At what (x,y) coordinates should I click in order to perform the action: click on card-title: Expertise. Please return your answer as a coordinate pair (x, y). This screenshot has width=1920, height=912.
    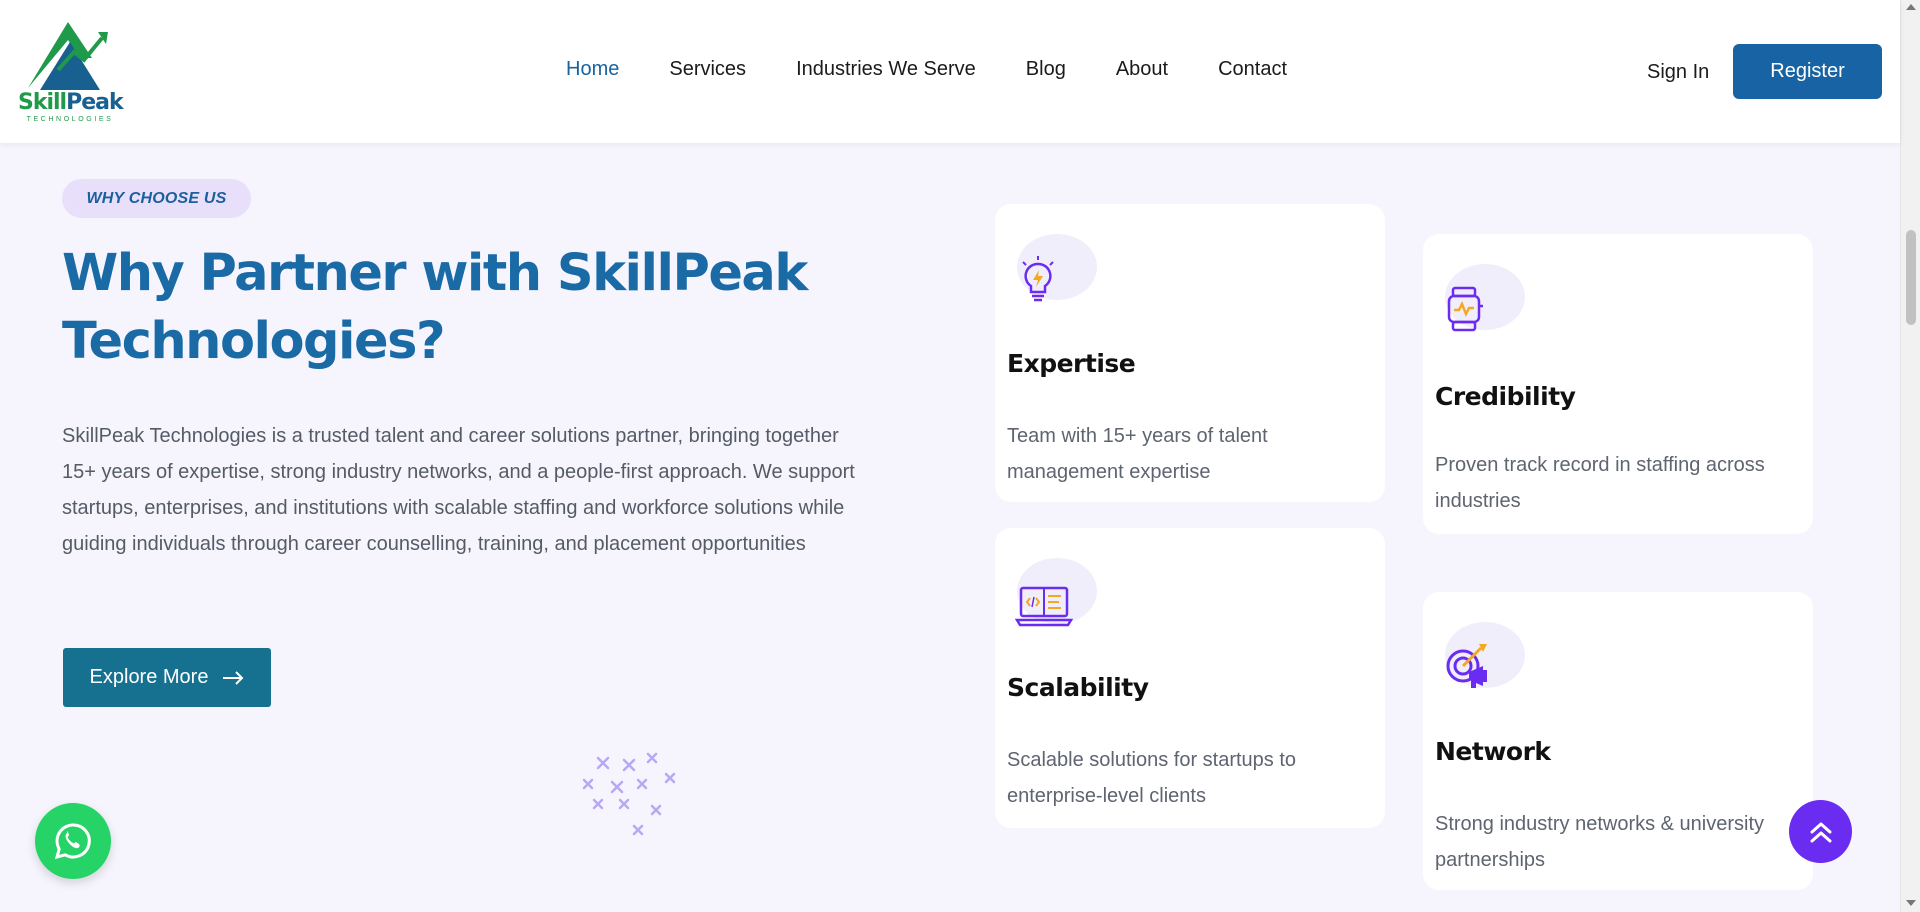
    Looking at the image, I should click on (1071, 363).